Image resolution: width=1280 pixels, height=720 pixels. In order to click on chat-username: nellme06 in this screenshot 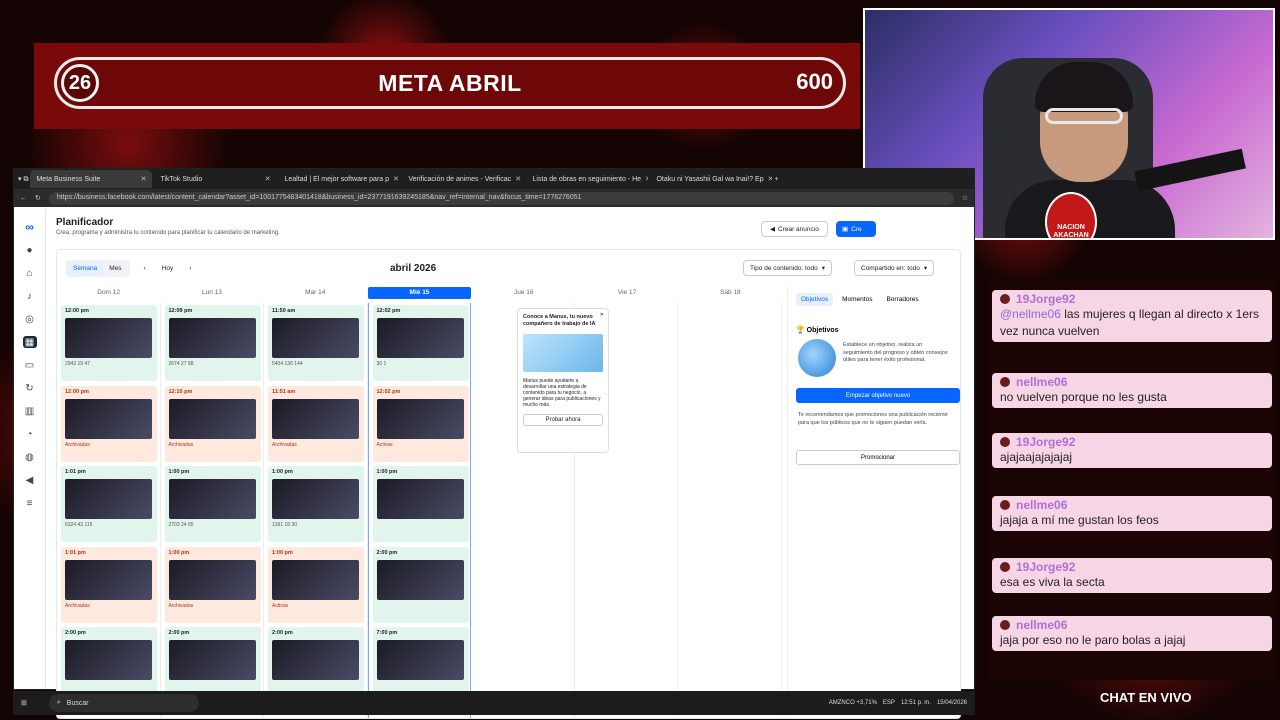, I will do `click(1132, 505)`.